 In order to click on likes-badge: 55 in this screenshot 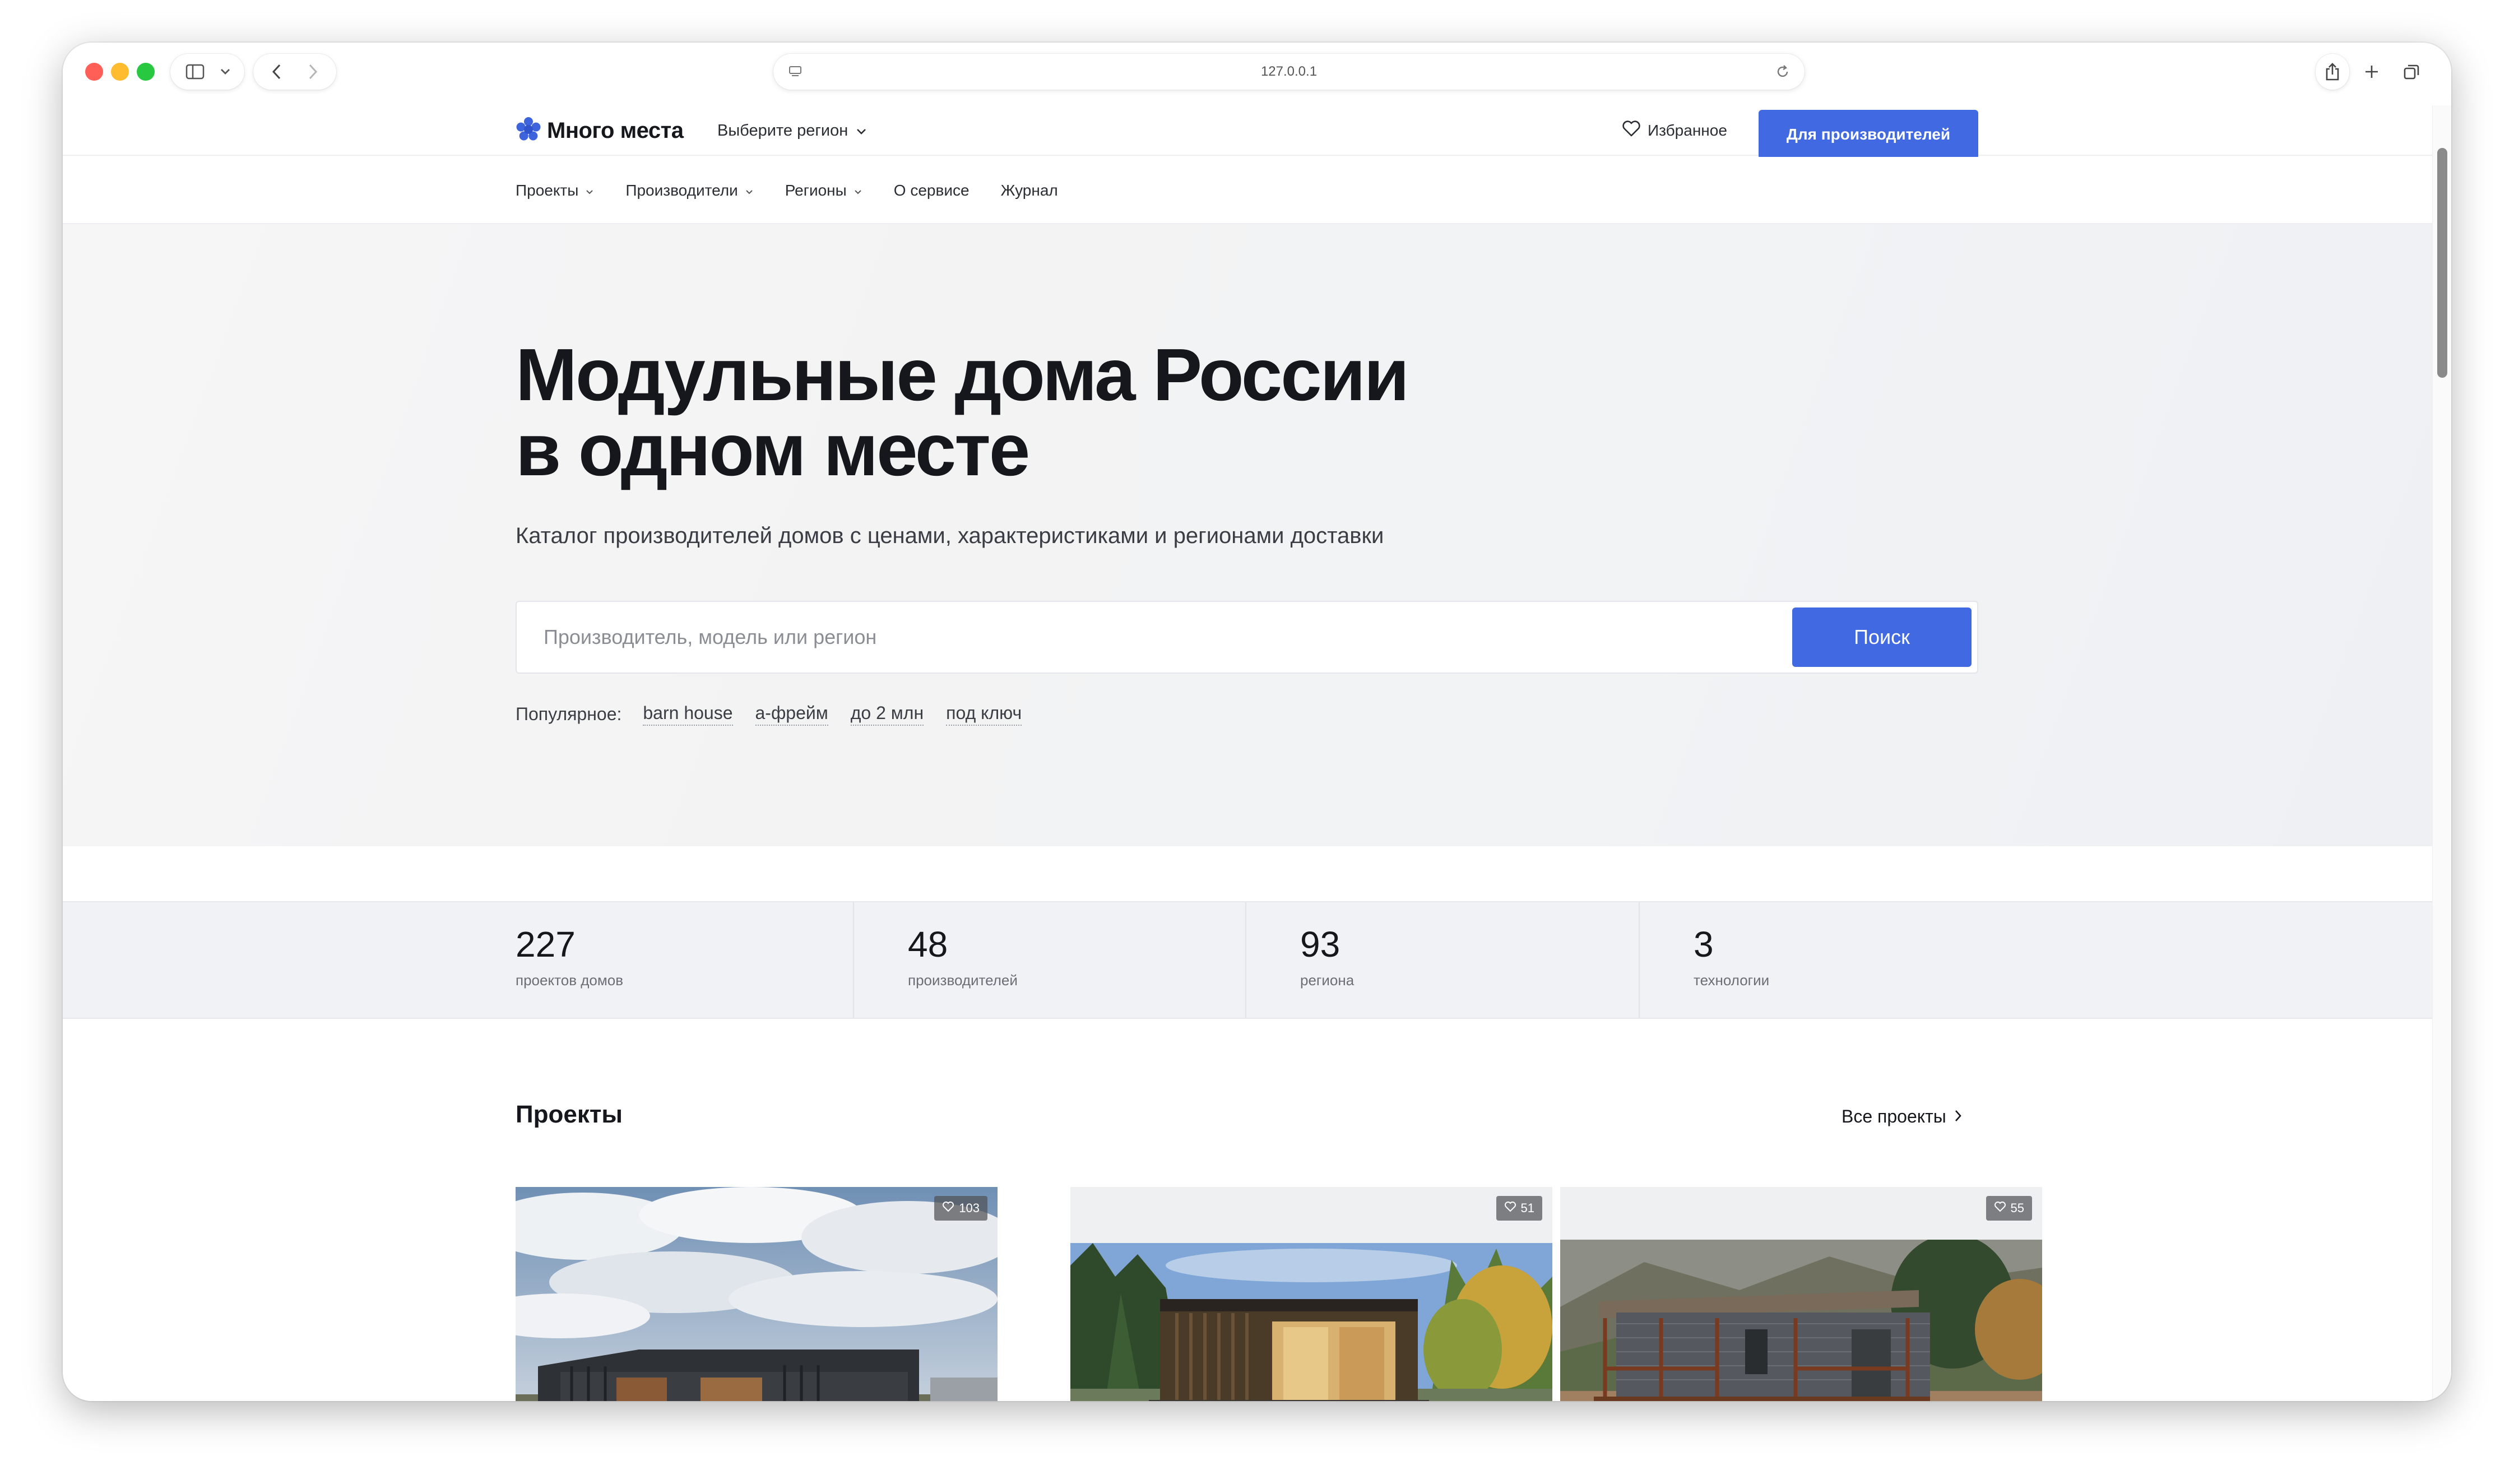, I will do `click(2009, 1209)`.